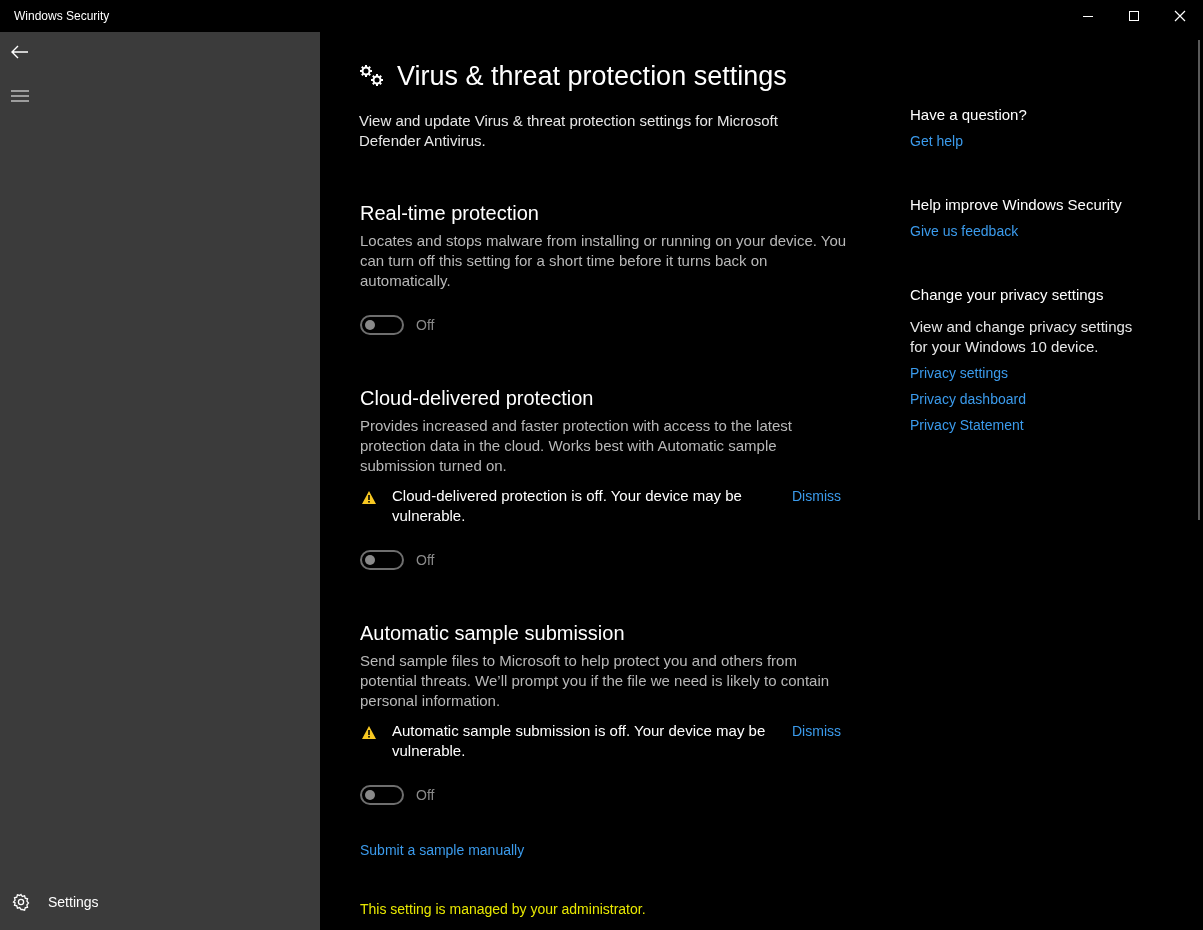 The width and height of the screenshot is (1203, 930). Describe the element at coordinates (1180, 16) in the screenshot. I see `close-icon` at that location.